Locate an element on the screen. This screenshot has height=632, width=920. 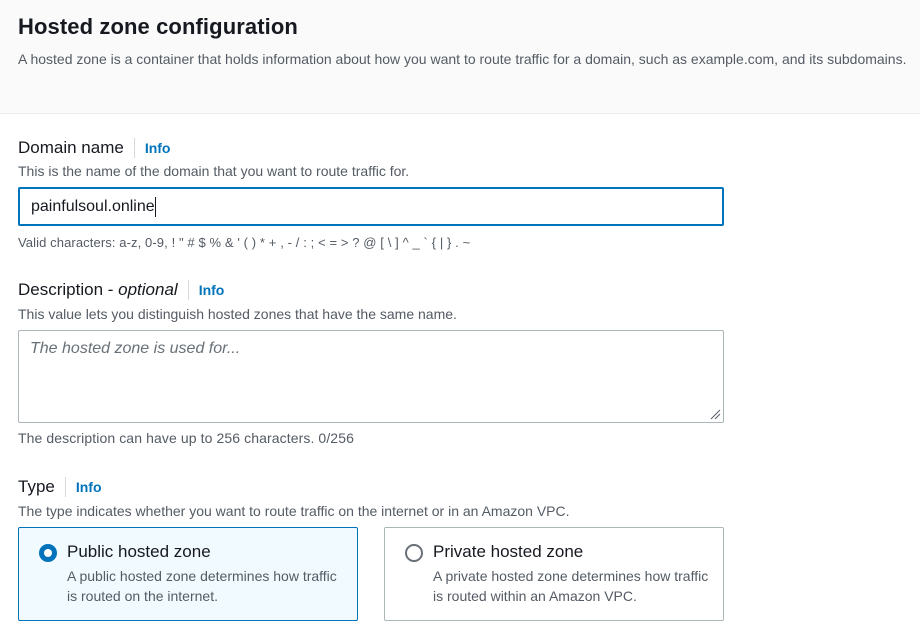
type-label-row: Type Info is located at coordinates (60, 487).